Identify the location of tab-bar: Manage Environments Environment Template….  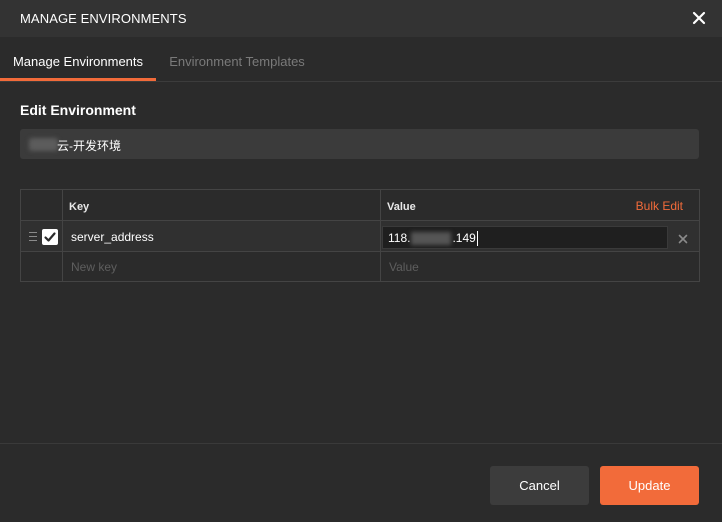
(361, 59).